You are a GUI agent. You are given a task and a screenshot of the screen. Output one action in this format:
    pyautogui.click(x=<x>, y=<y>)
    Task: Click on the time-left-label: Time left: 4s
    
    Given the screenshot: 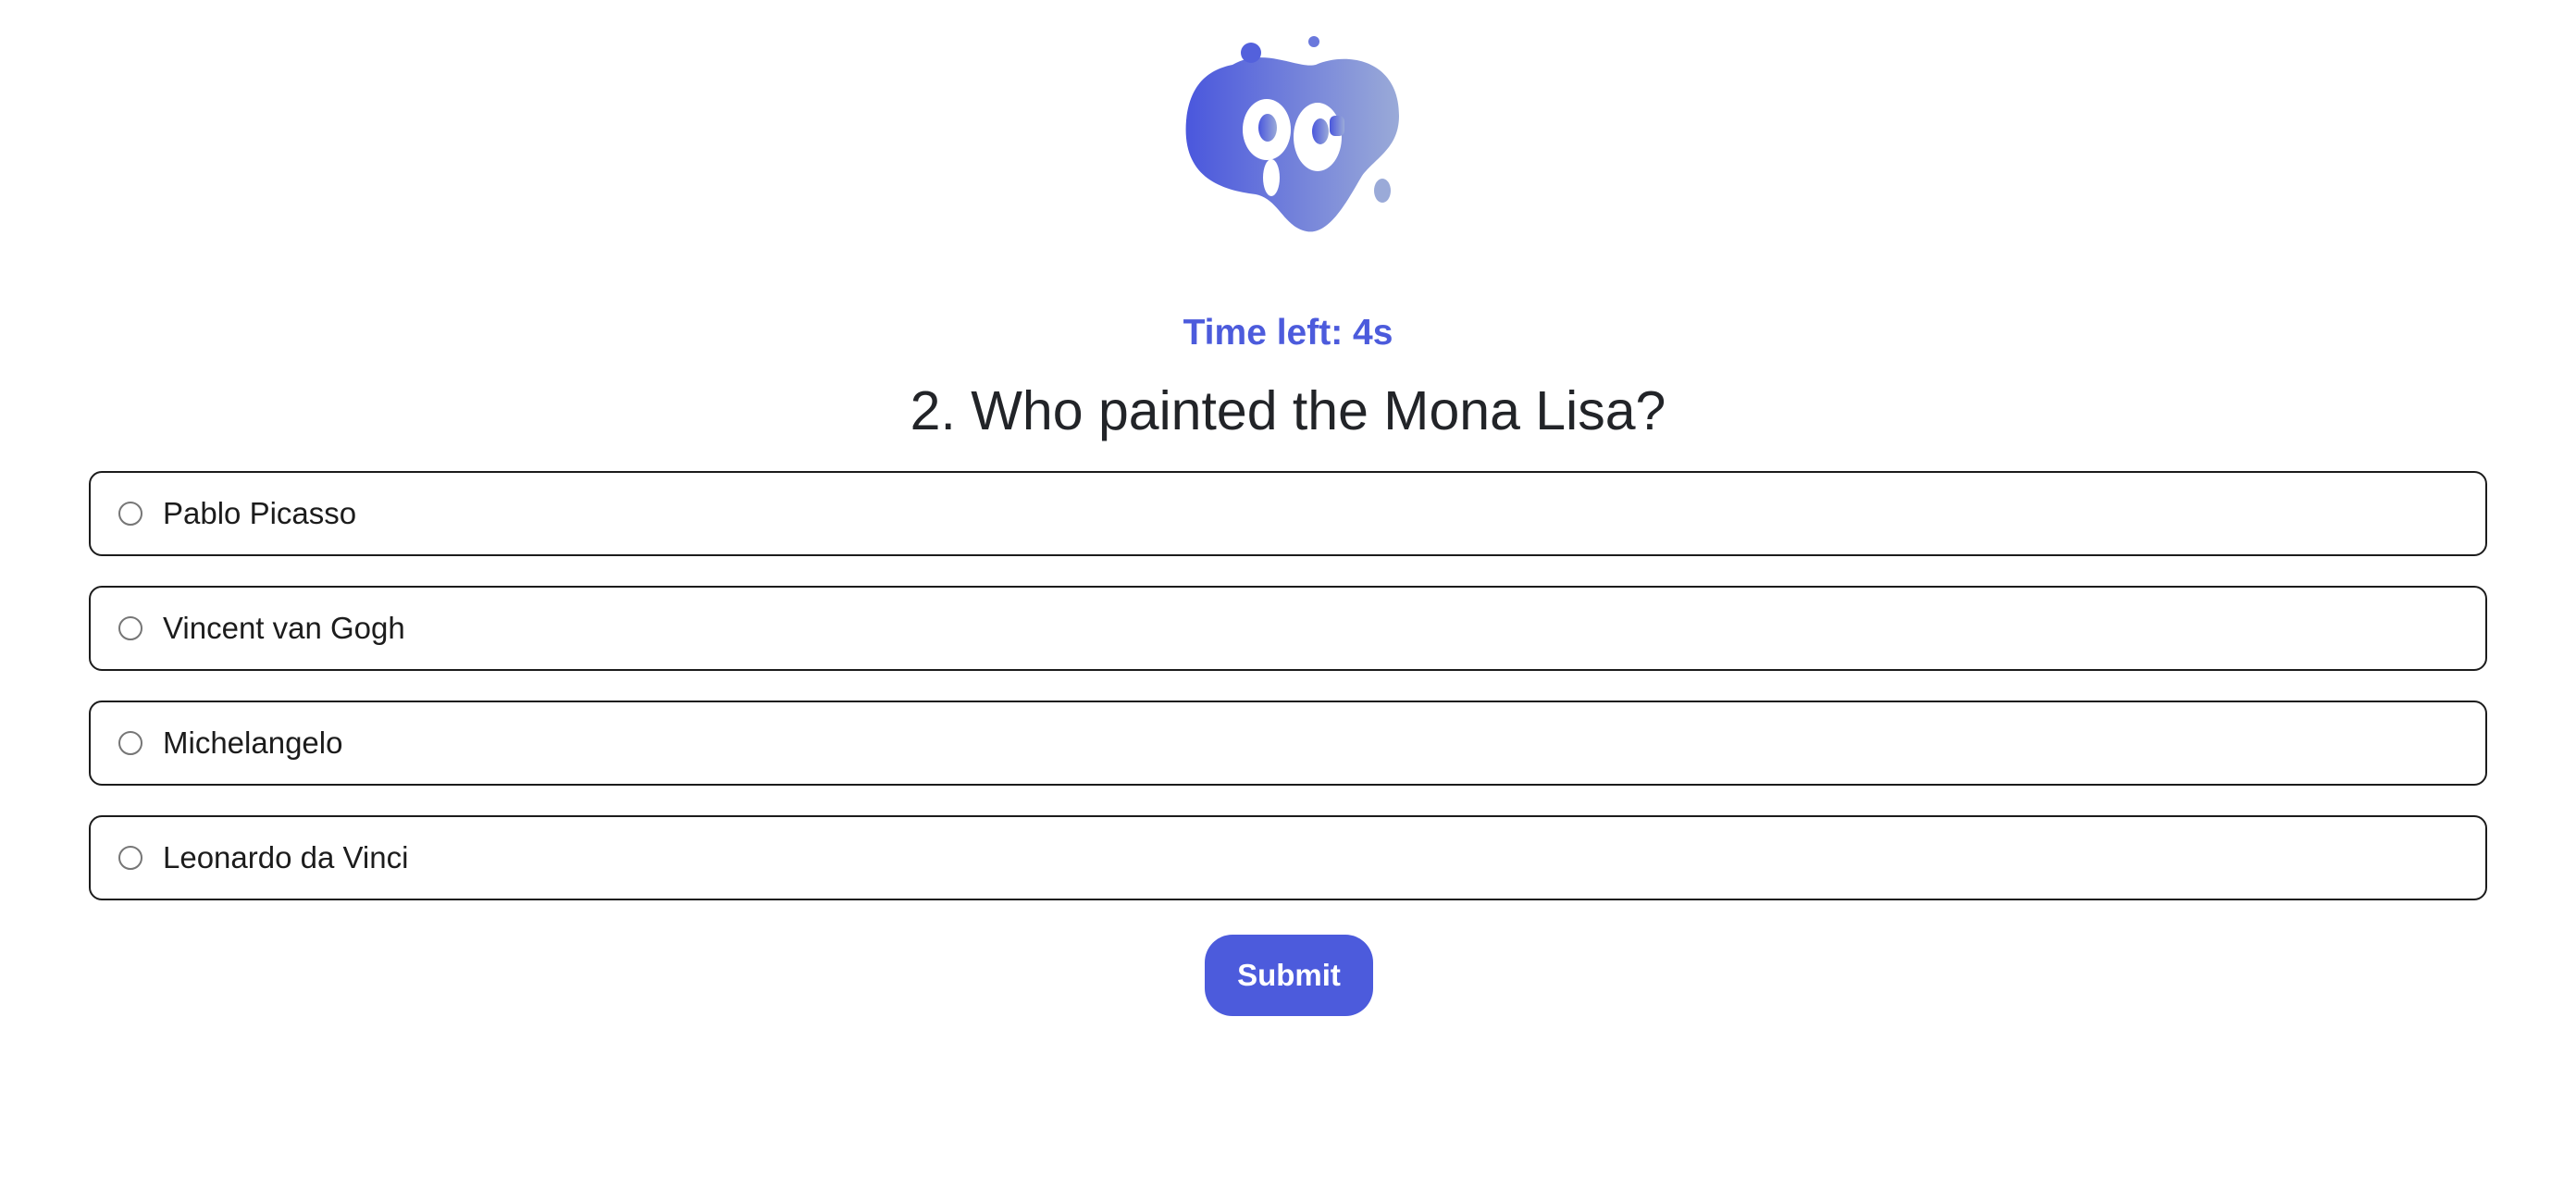 What is the action you would take?
    pyautogui.click(x=1288, y=333)
    